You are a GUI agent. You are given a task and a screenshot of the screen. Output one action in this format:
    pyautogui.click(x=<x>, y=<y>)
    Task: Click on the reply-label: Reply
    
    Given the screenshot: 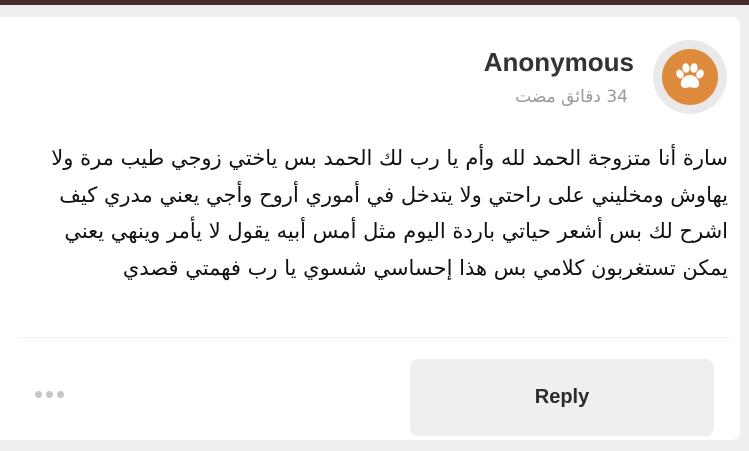 What is the action you would take?
    pyautogui.click(x=562, y=397)
    